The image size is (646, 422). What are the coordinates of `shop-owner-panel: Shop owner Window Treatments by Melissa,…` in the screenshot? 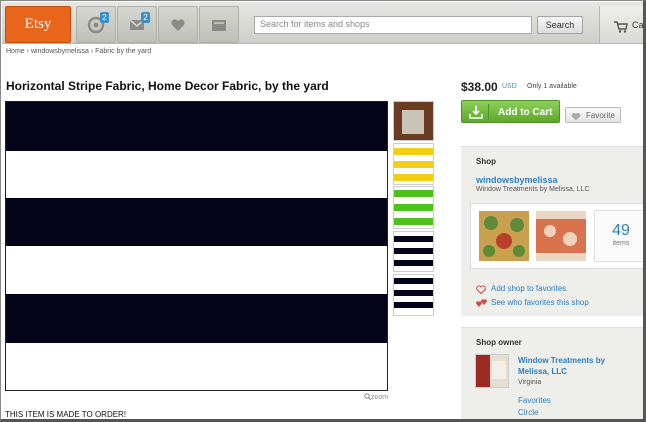 It's located at (552, 373).